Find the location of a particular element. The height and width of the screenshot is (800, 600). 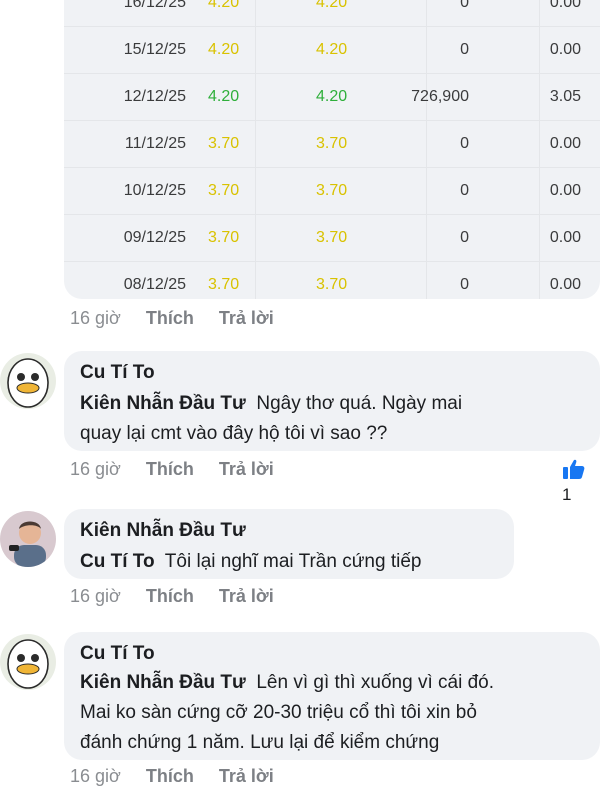

comment-text-line: đánh chứng 1 năm. Lưu lại để kiểm chứng is located at coordinates (260, 742).